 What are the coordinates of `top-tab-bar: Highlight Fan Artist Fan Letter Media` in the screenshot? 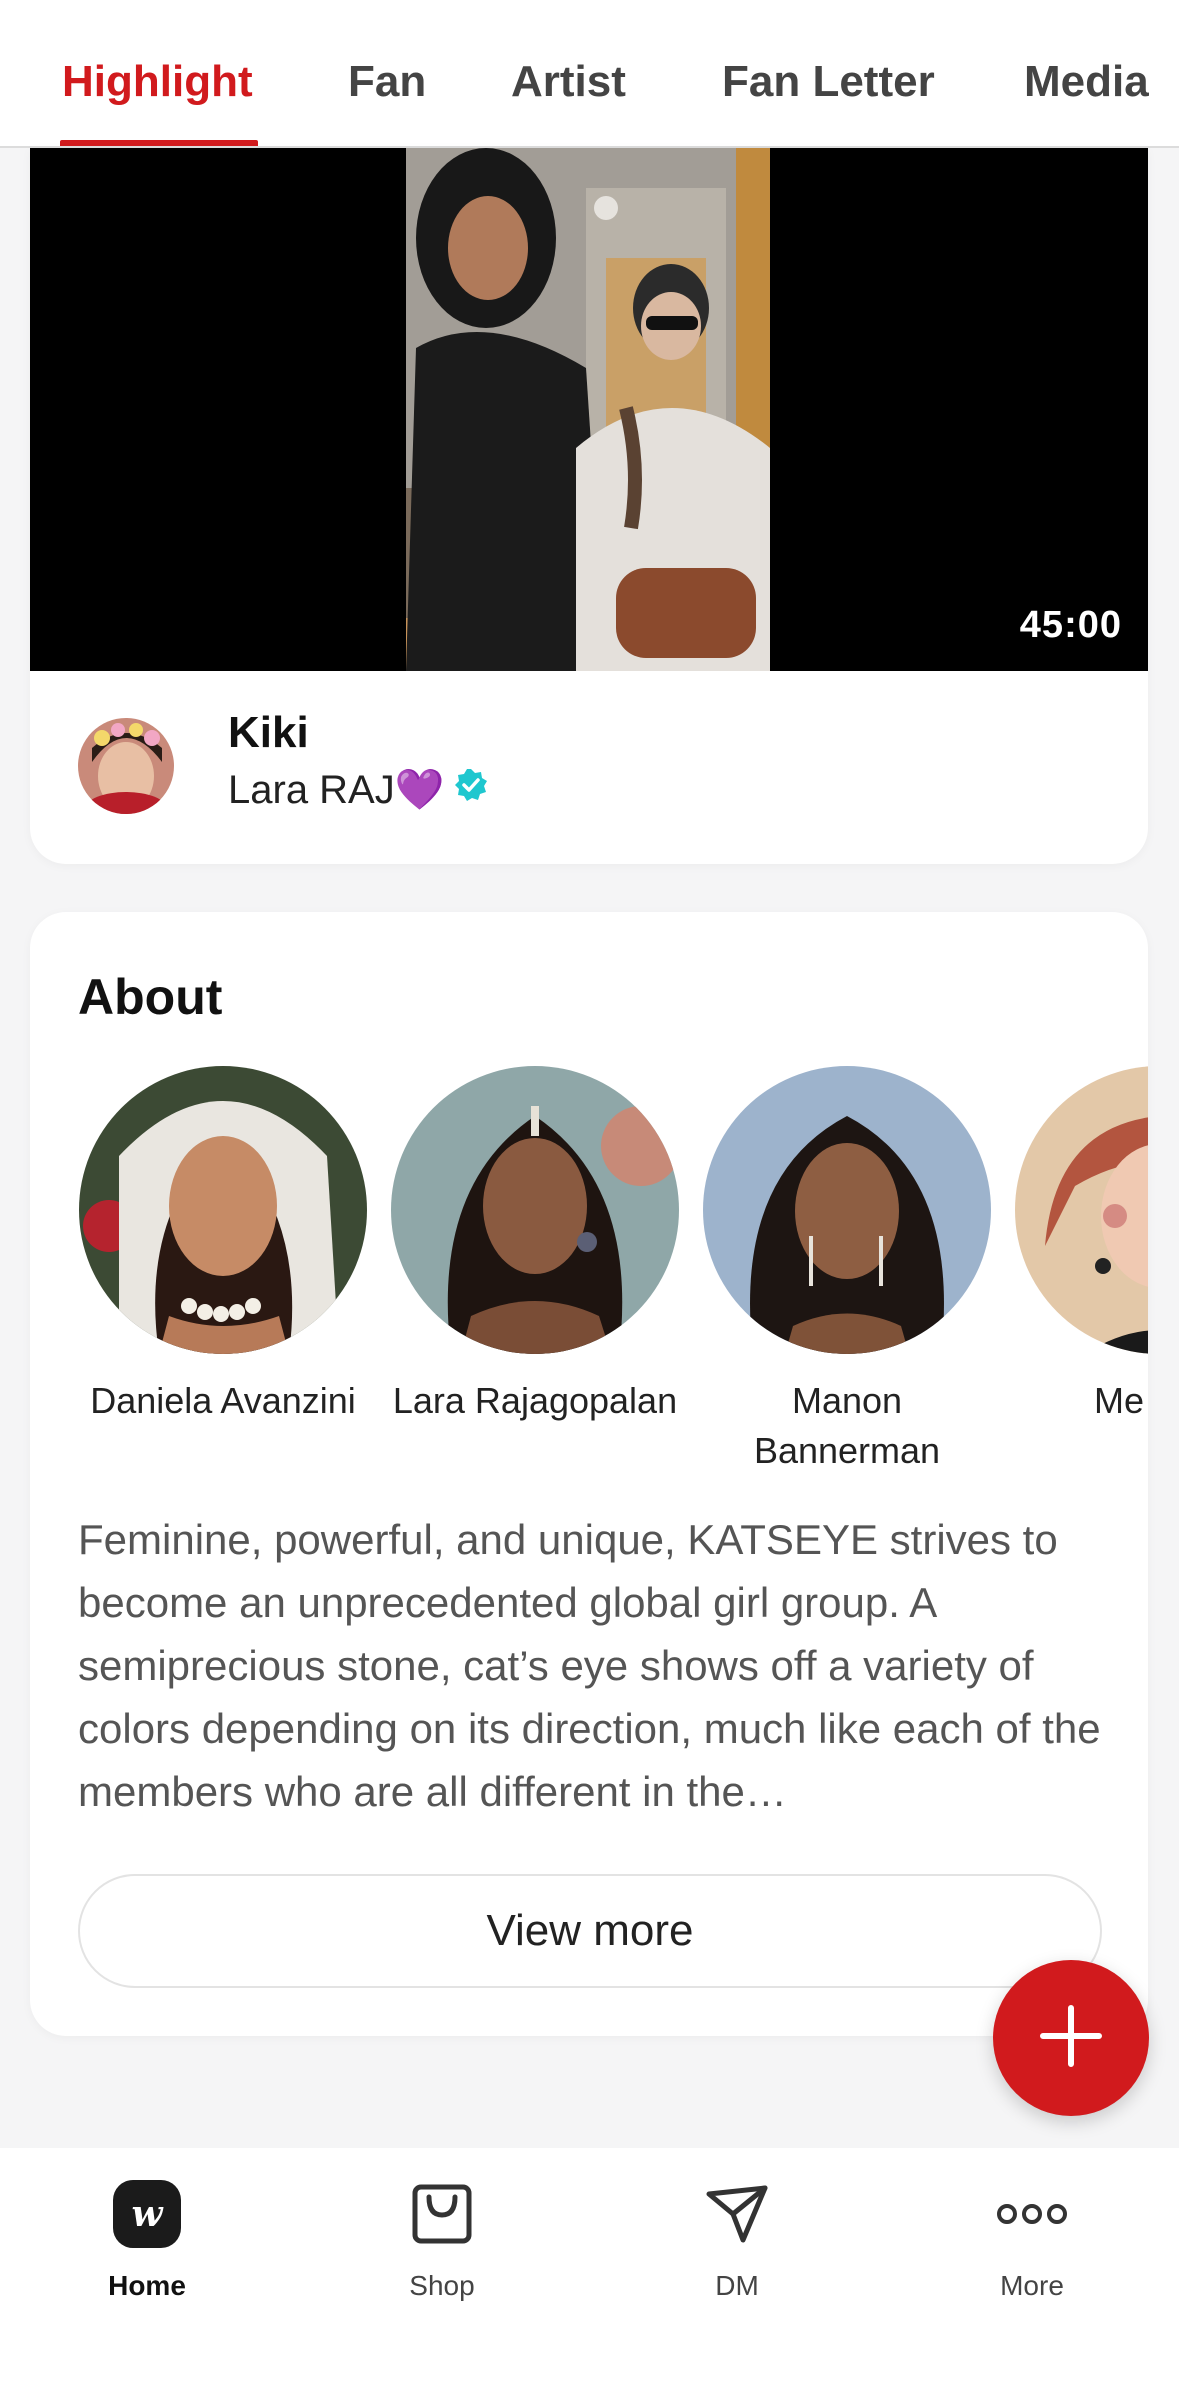 It's located at (589, 74).